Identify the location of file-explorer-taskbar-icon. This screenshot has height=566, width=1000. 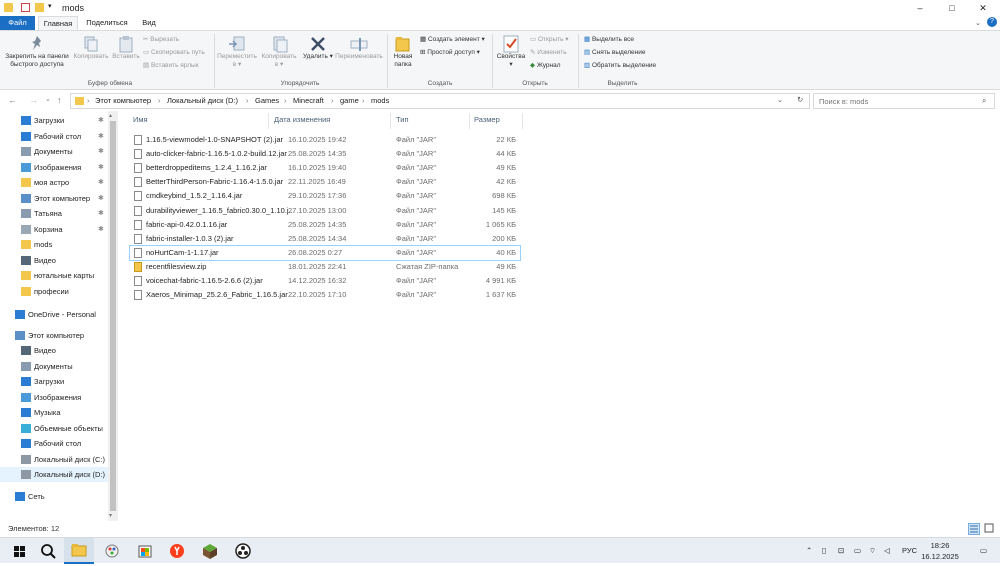
(79, 551).